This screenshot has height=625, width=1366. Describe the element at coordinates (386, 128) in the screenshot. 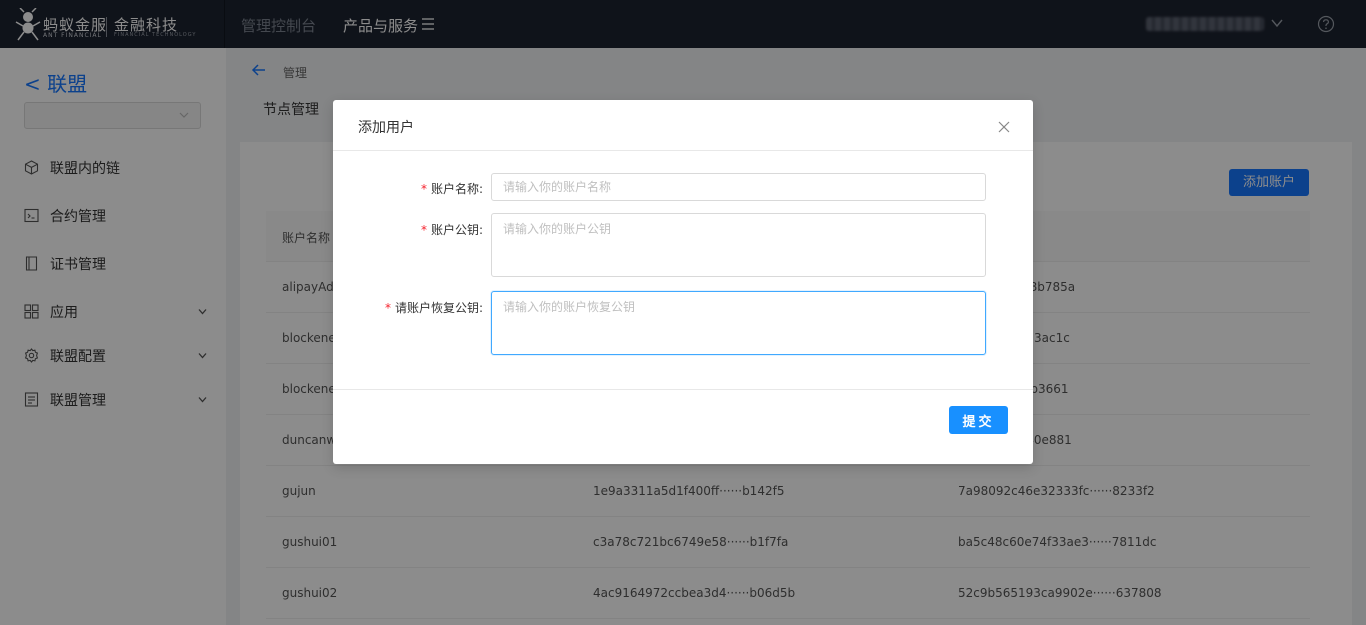

I see `modal-title: 添加用户` at that location.